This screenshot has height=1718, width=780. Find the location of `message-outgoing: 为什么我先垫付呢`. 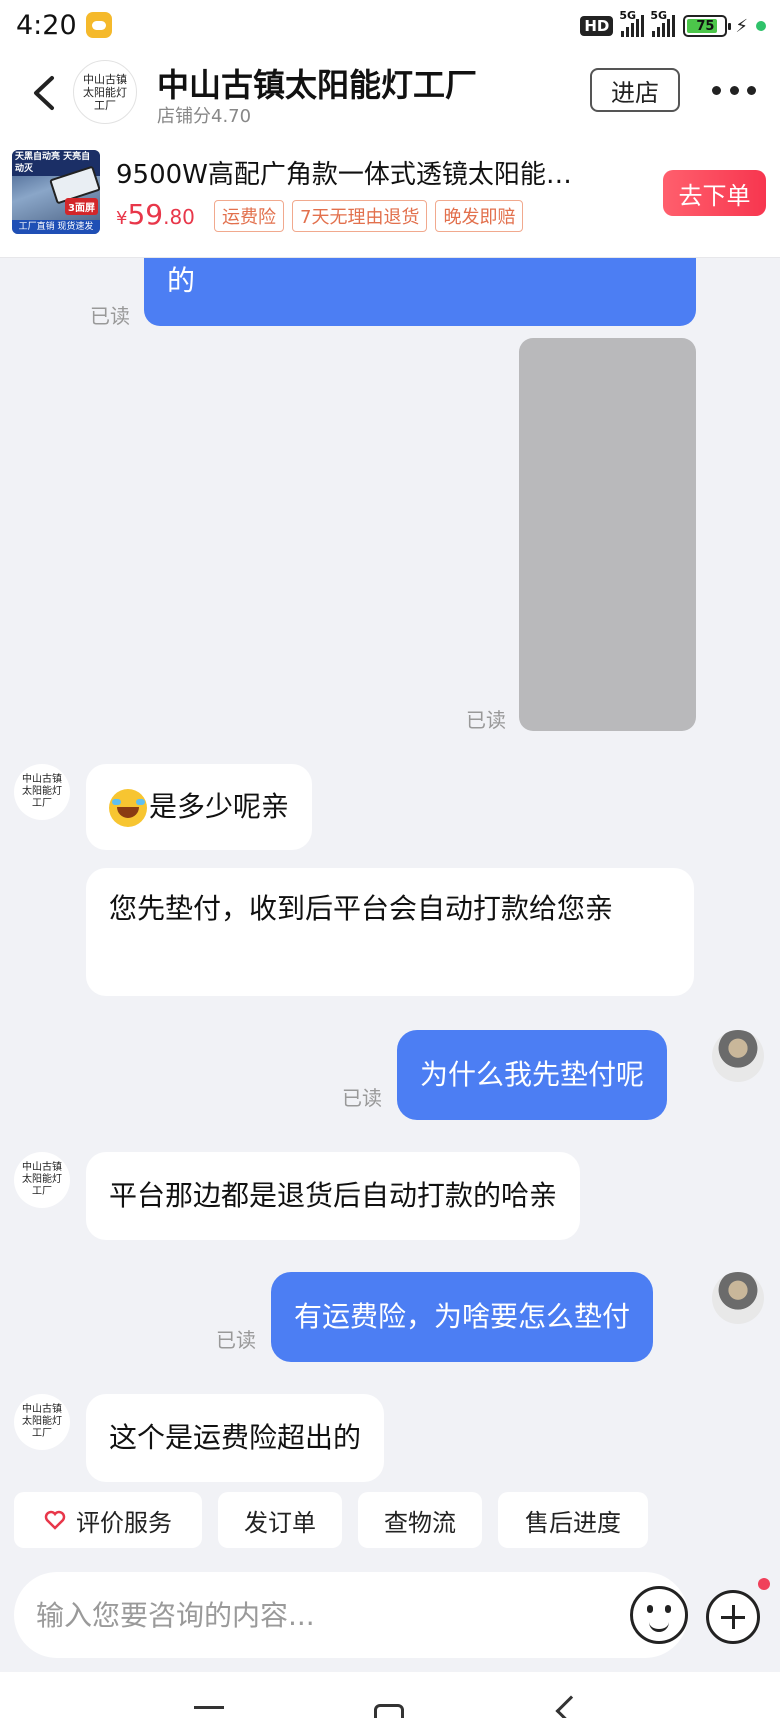

message-outgoing: 为什么我先垫付呢 is located at coordinates (532, 1075).